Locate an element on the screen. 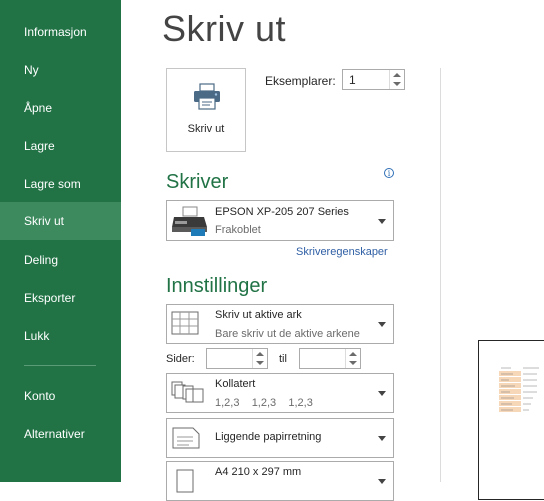  print-what-subtitle: Bare skriv ut de aktive arkene is located at coordinates (287, 334).